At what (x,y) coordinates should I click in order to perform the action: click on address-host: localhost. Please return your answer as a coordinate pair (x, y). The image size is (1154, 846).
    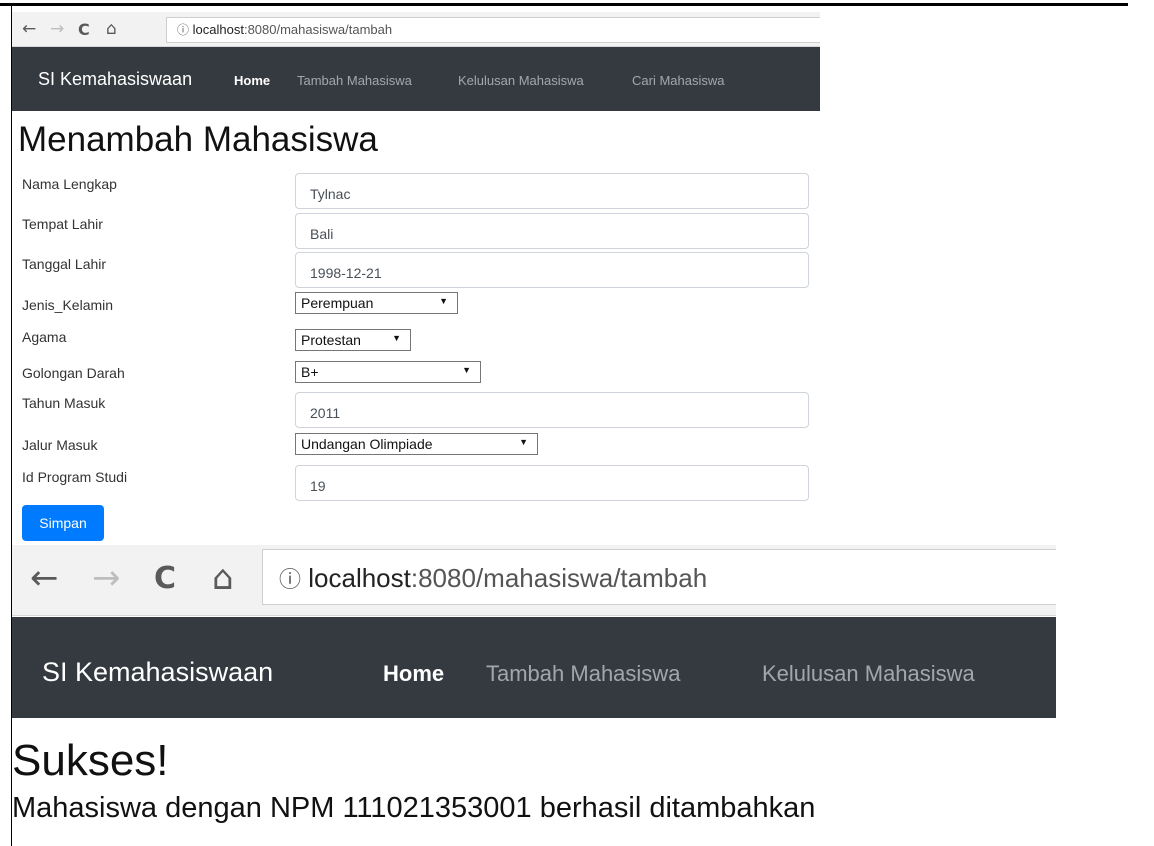
    Looking at the image, I should click on (359, 578).